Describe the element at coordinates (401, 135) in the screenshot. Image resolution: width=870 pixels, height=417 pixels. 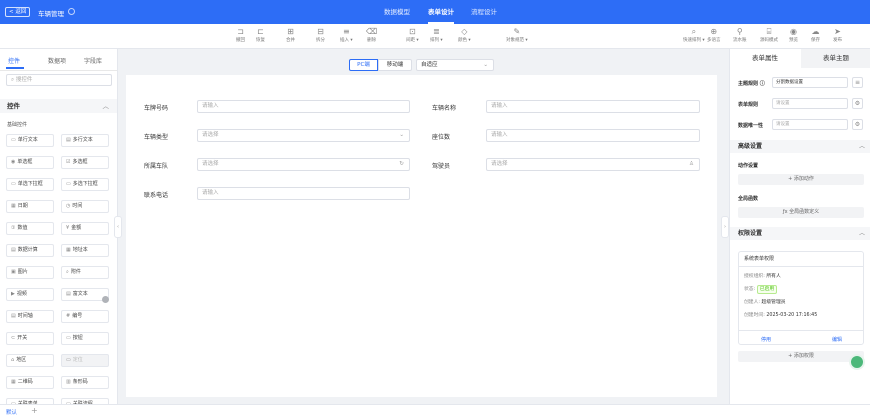
I see `field-suffix-icon: ⌄` at that location.